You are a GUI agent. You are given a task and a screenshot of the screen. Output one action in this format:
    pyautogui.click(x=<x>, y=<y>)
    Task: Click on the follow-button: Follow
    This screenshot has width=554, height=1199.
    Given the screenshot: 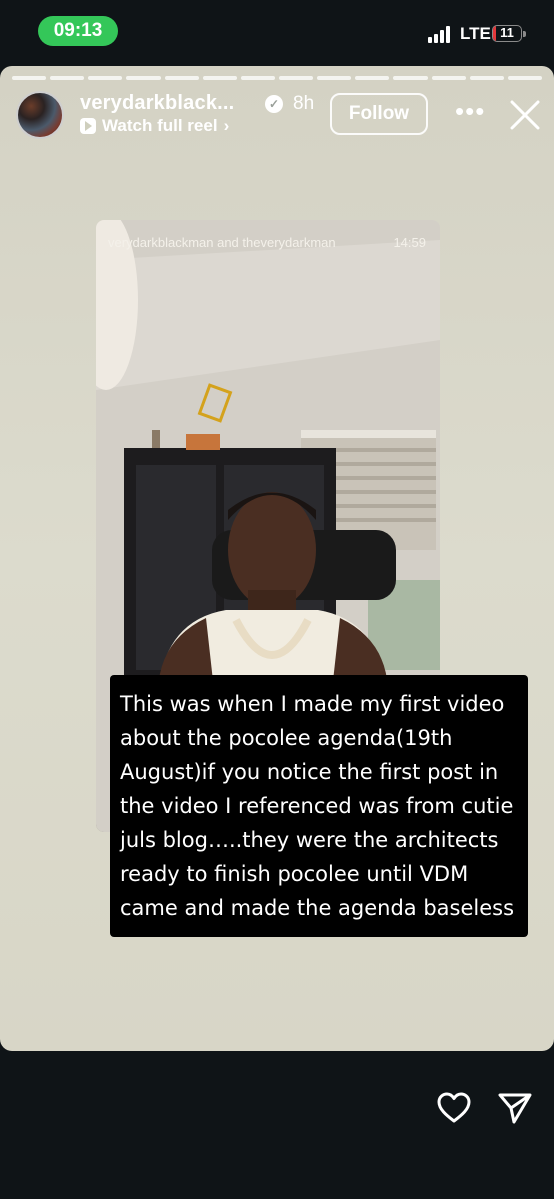 What is the action you would take?
    pyautogui.click(x=379, y=114)
    